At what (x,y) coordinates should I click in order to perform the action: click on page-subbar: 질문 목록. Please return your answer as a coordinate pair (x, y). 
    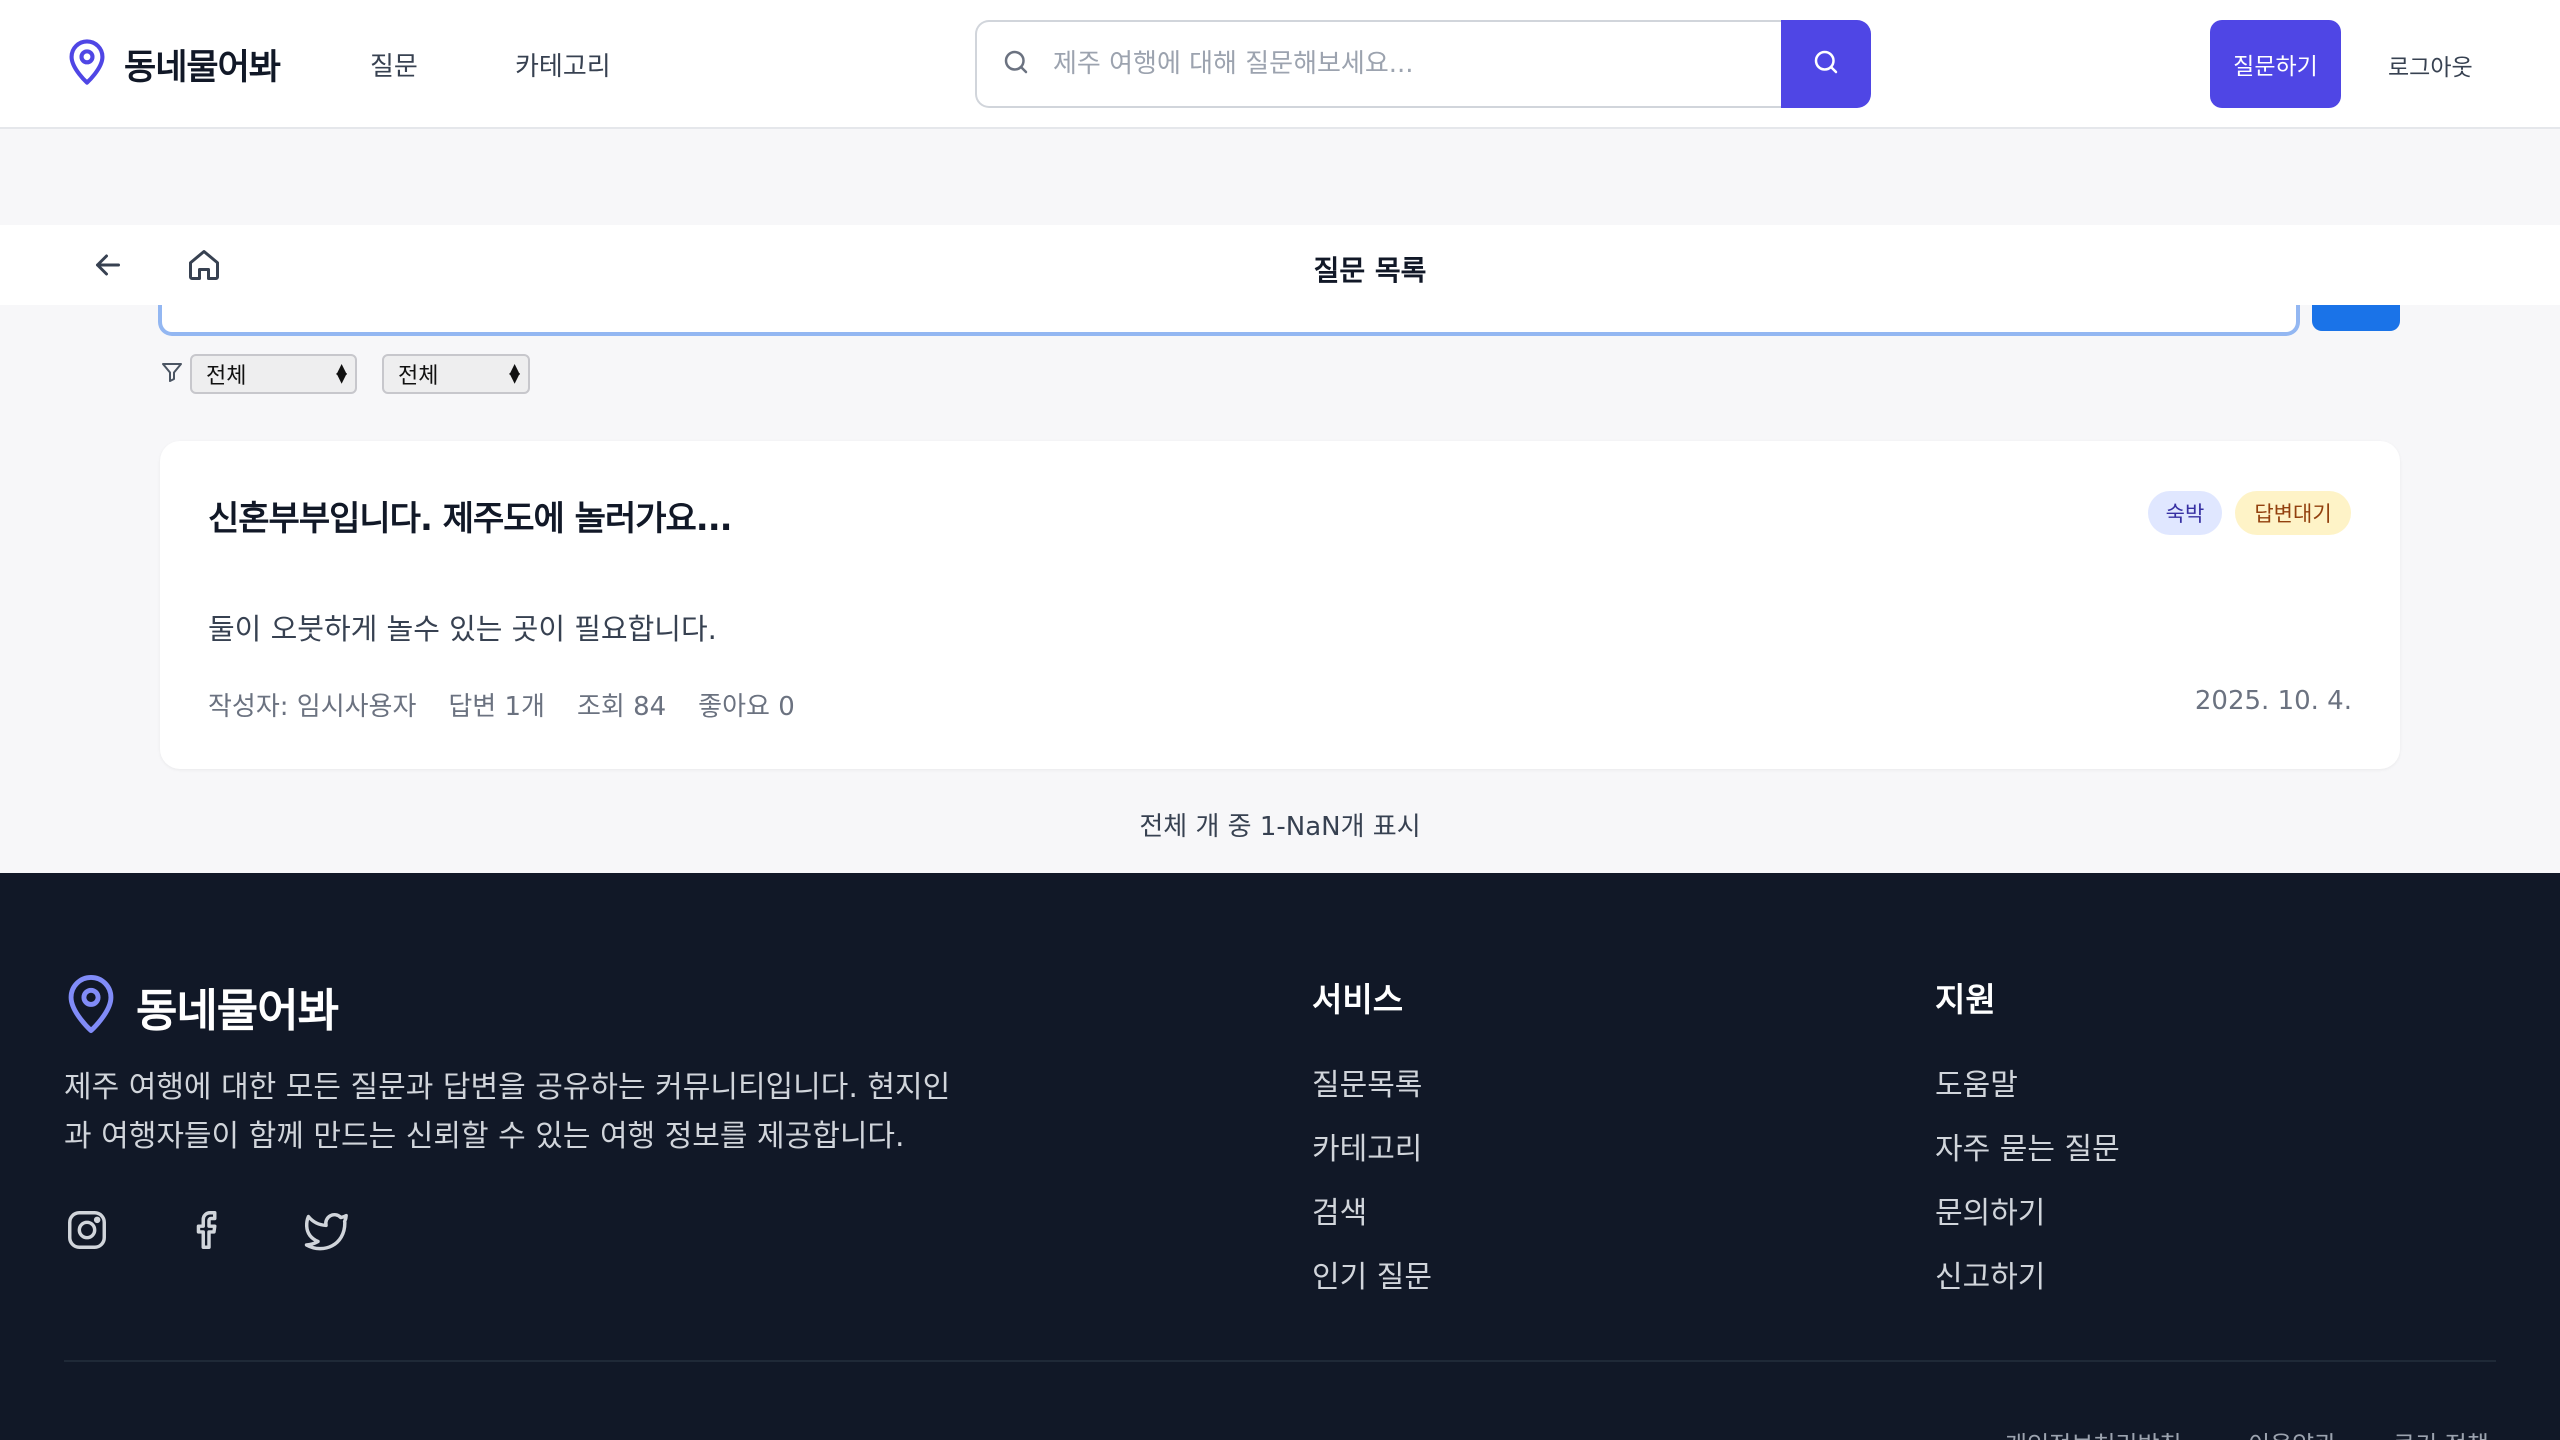
    Looking at the image, I should click on (1280, 265).